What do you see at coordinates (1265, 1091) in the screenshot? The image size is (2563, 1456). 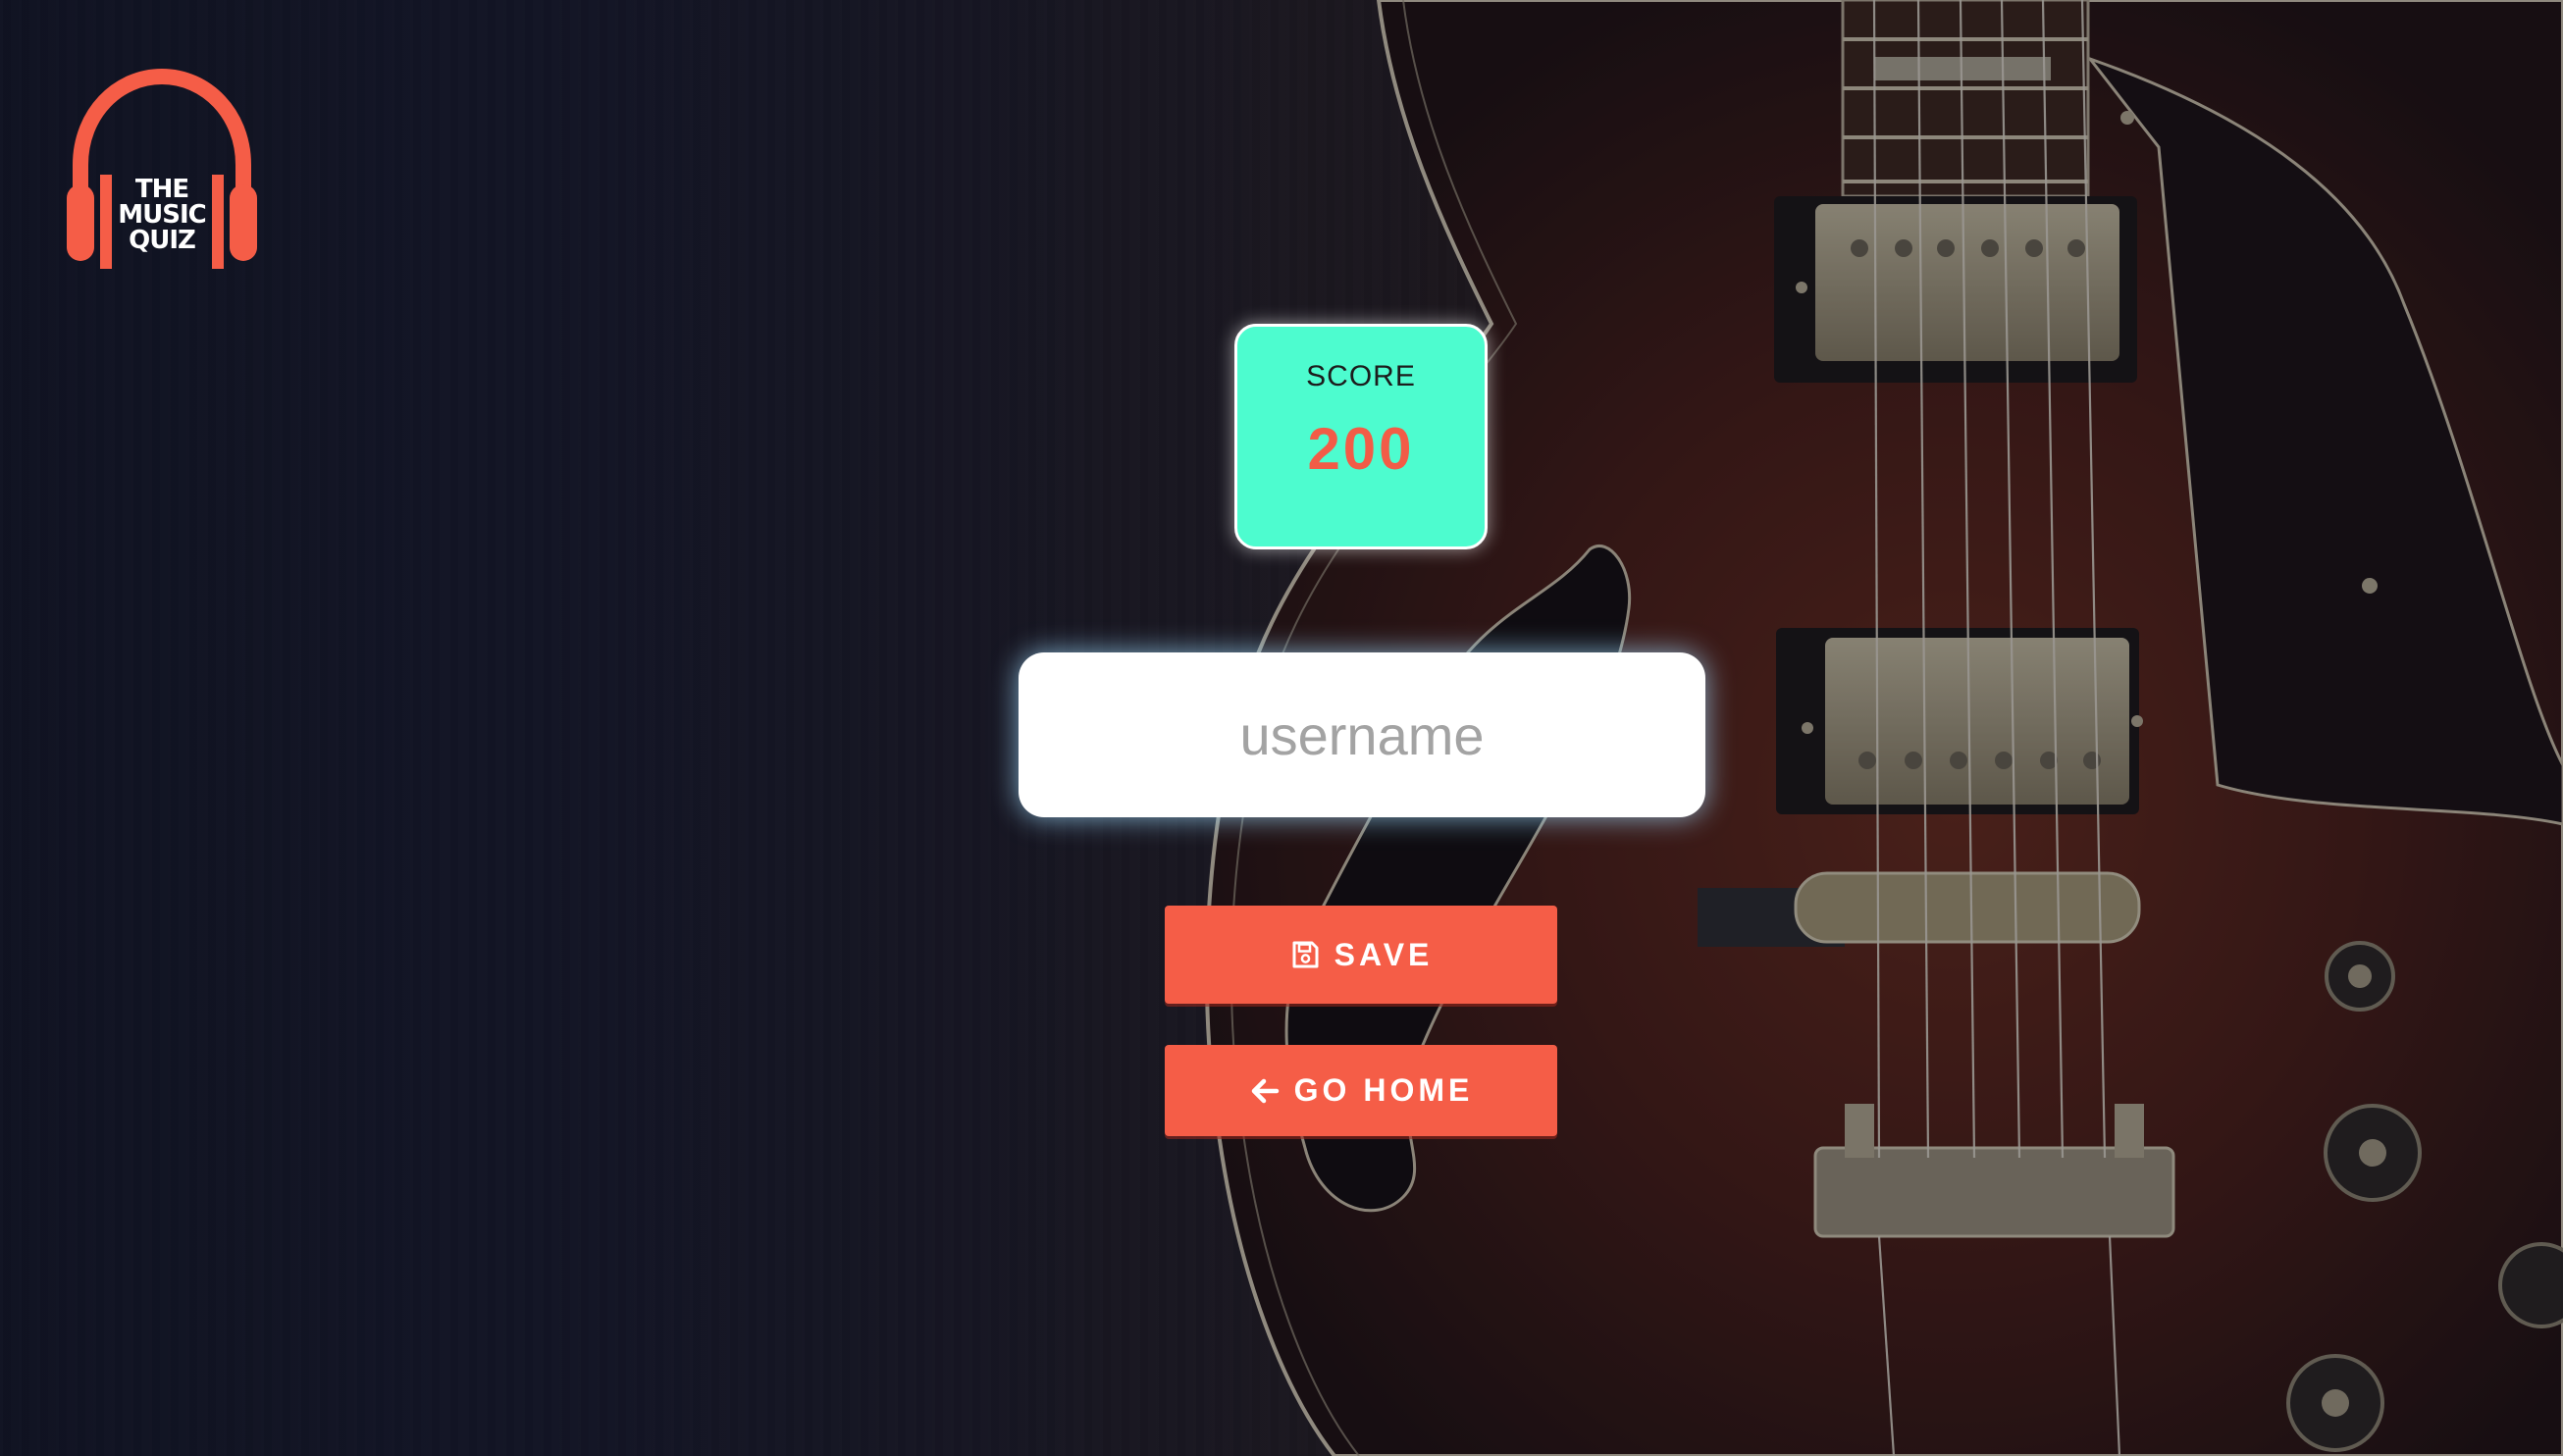 I see `arrow-left-icon` at bounding box center [1265, 1091].